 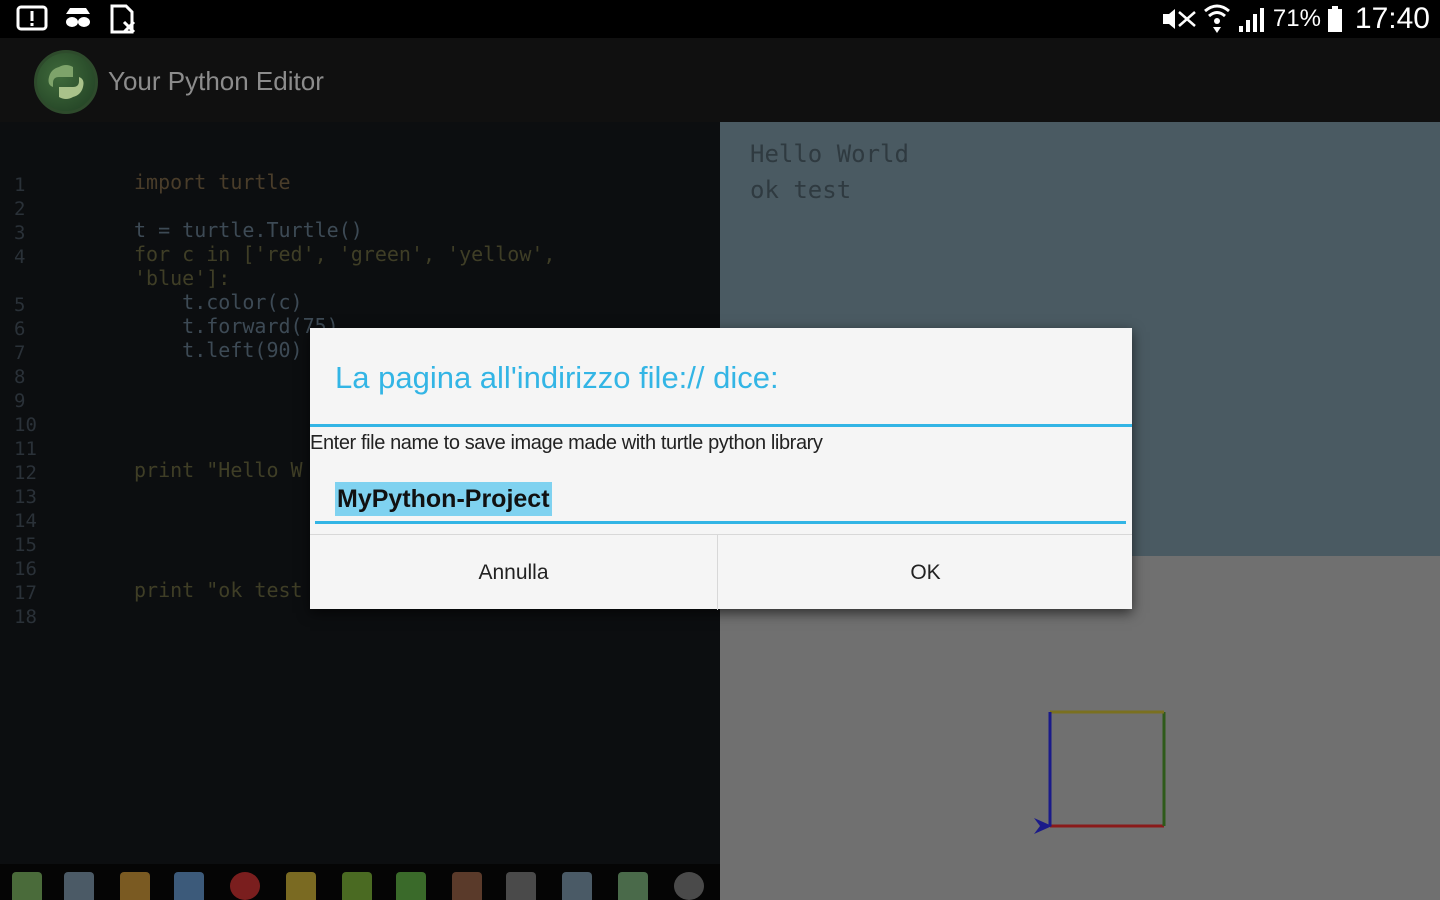 I want to click on status-bar: 71% 17:40, so click(x=720, y=19).